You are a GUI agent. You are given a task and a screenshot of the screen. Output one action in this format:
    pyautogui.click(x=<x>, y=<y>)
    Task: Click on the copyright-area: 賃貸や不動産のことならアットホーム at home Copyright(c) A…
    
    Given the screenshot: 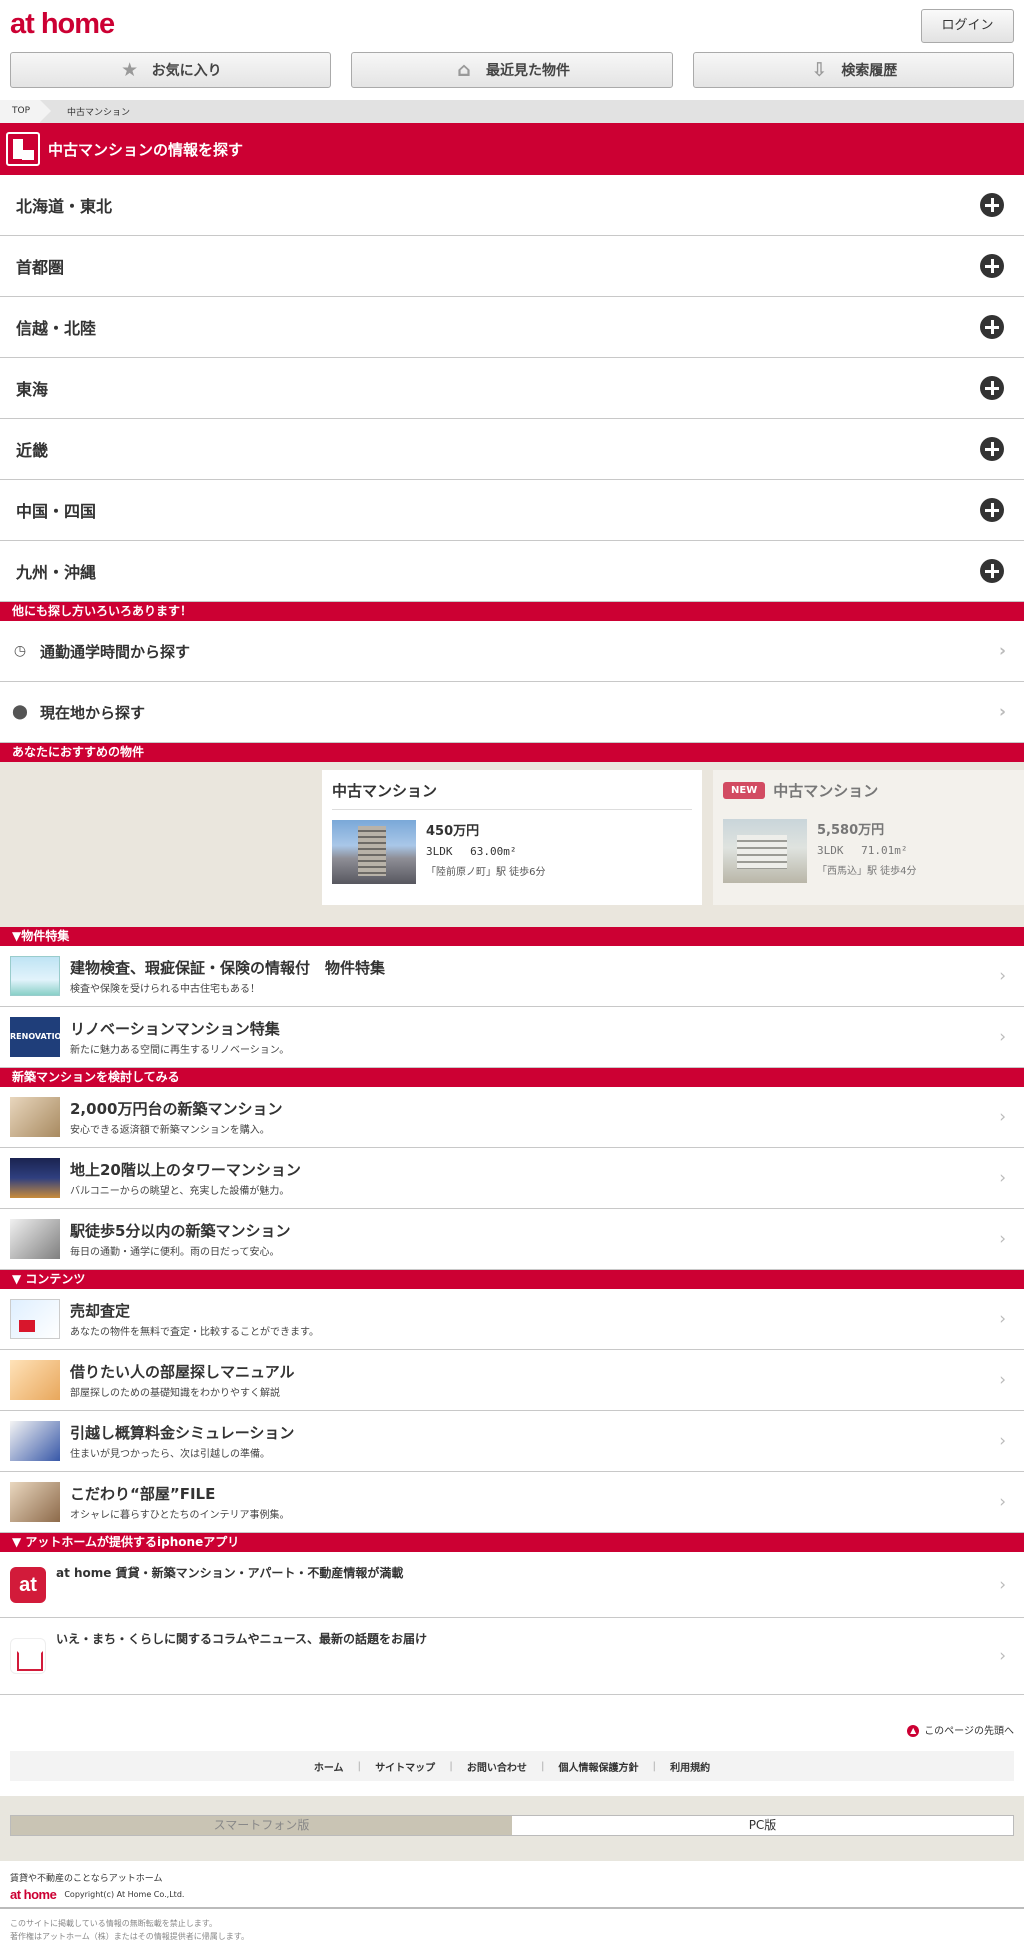 What is the action you would take?
    pyautogui.click(x=512, y=1885)
    